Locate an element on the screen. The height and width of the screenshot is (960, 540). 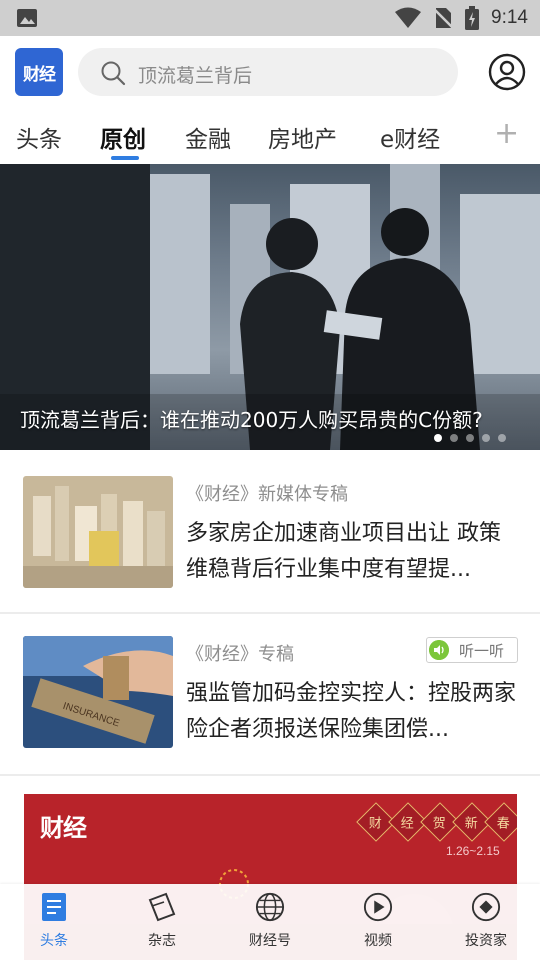
bottom-navigation: 头条 杂志 财经号 视频 投资家 is located at coordinates (270, 922).